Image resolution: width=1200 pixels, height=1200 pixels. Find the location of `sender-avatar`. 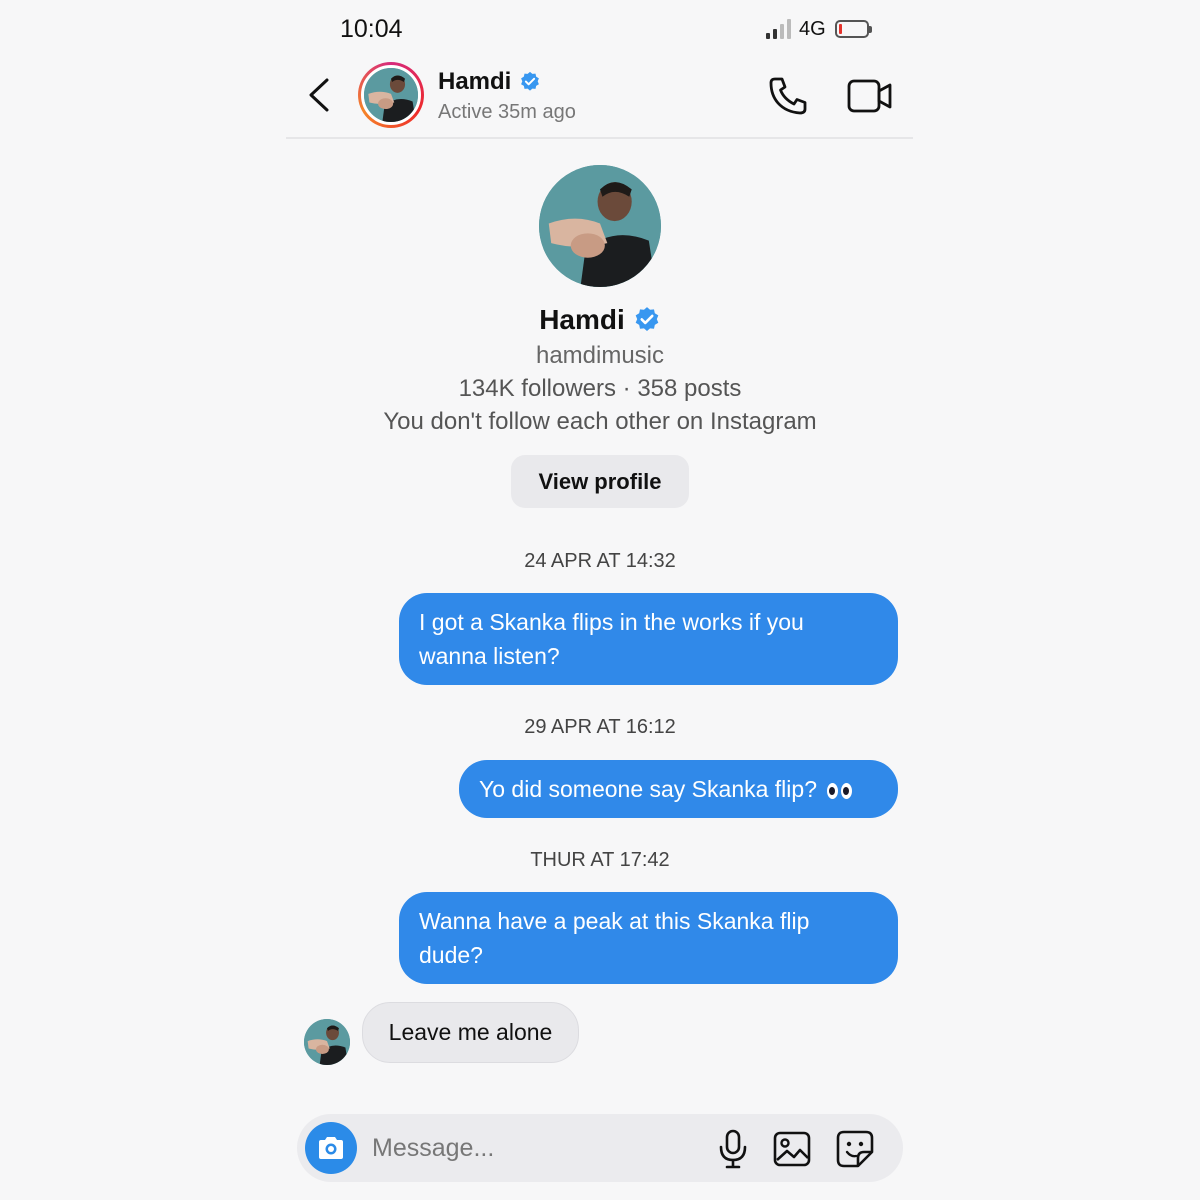

sender-avatar is located at coordinates (327, 1042).